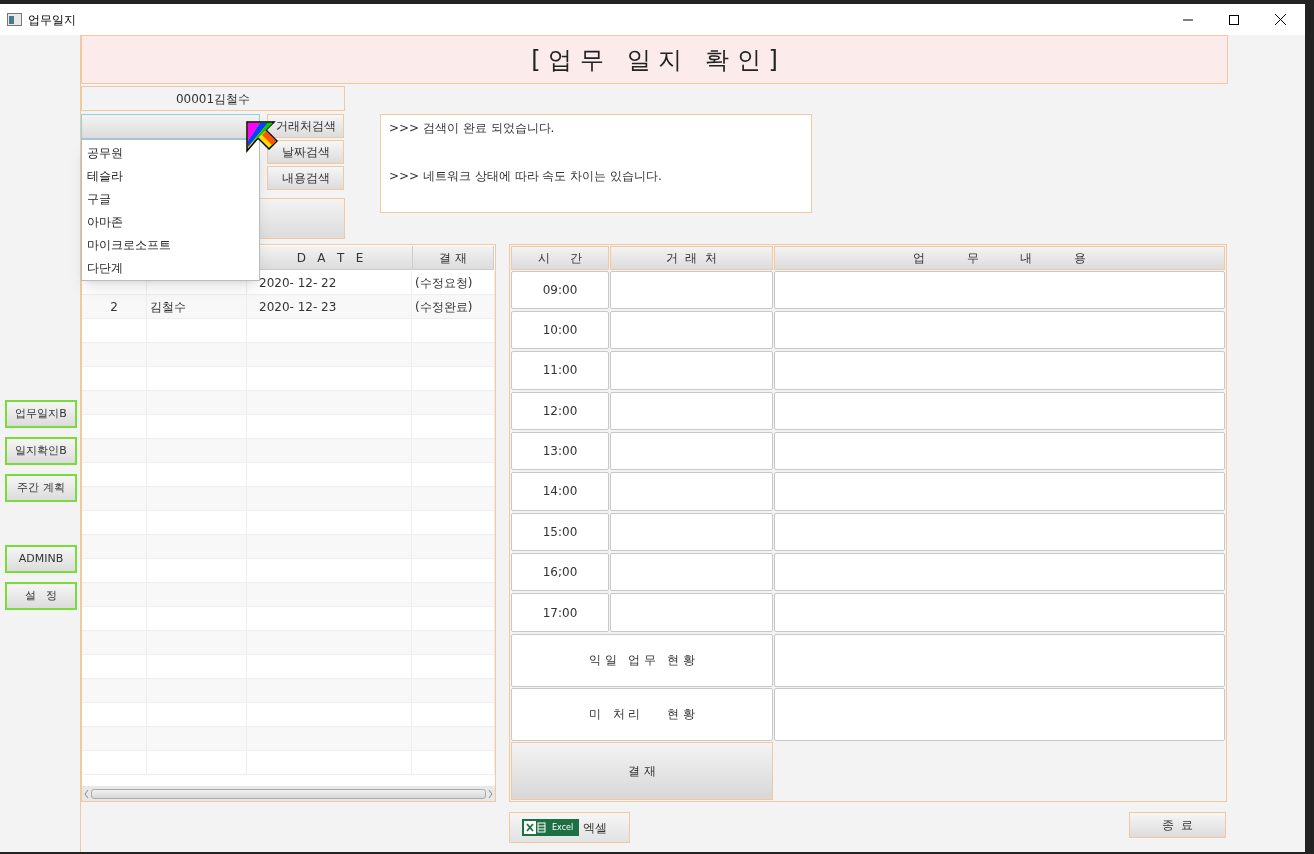  I want to click on column-header: 업 무 내 용, so click(999, 258).